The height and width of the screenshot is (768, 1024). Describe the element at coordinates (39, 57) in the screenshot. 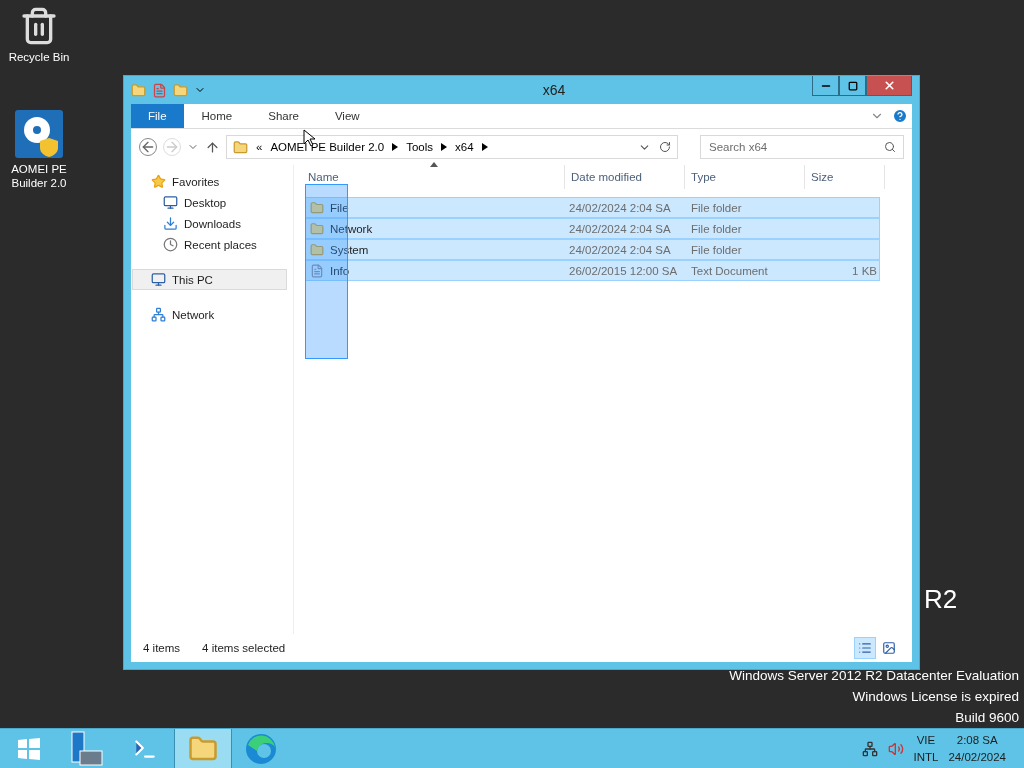

I see `desktop-icon-label: Recycle Bin` at that location.